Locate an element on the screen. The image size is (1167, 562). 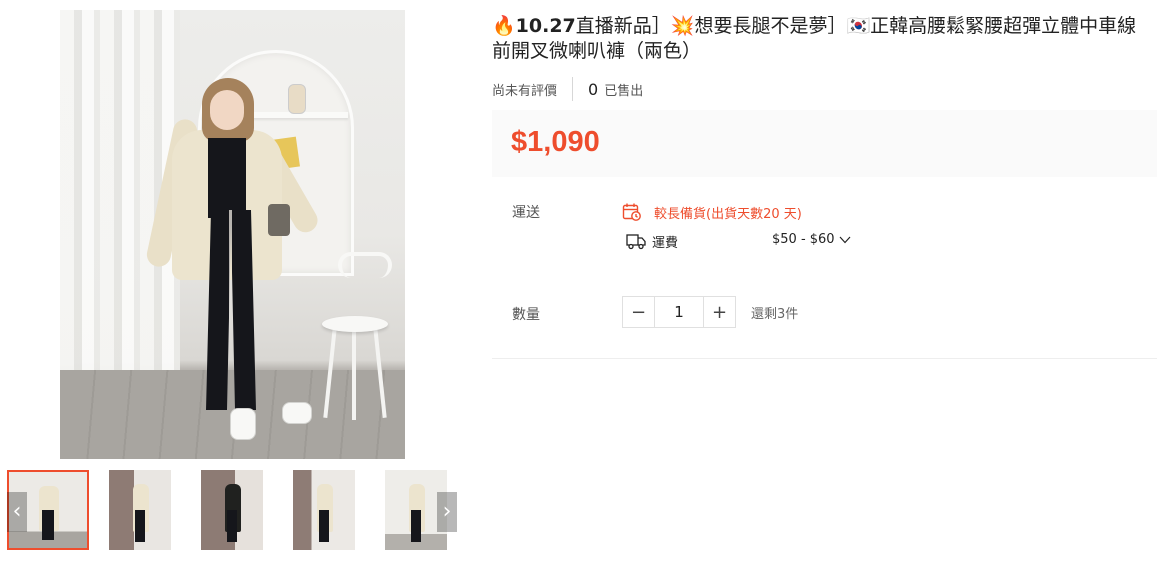
preorder-text: 較長備貨(出貨天數20 天) is located at coordinates (728, 214).